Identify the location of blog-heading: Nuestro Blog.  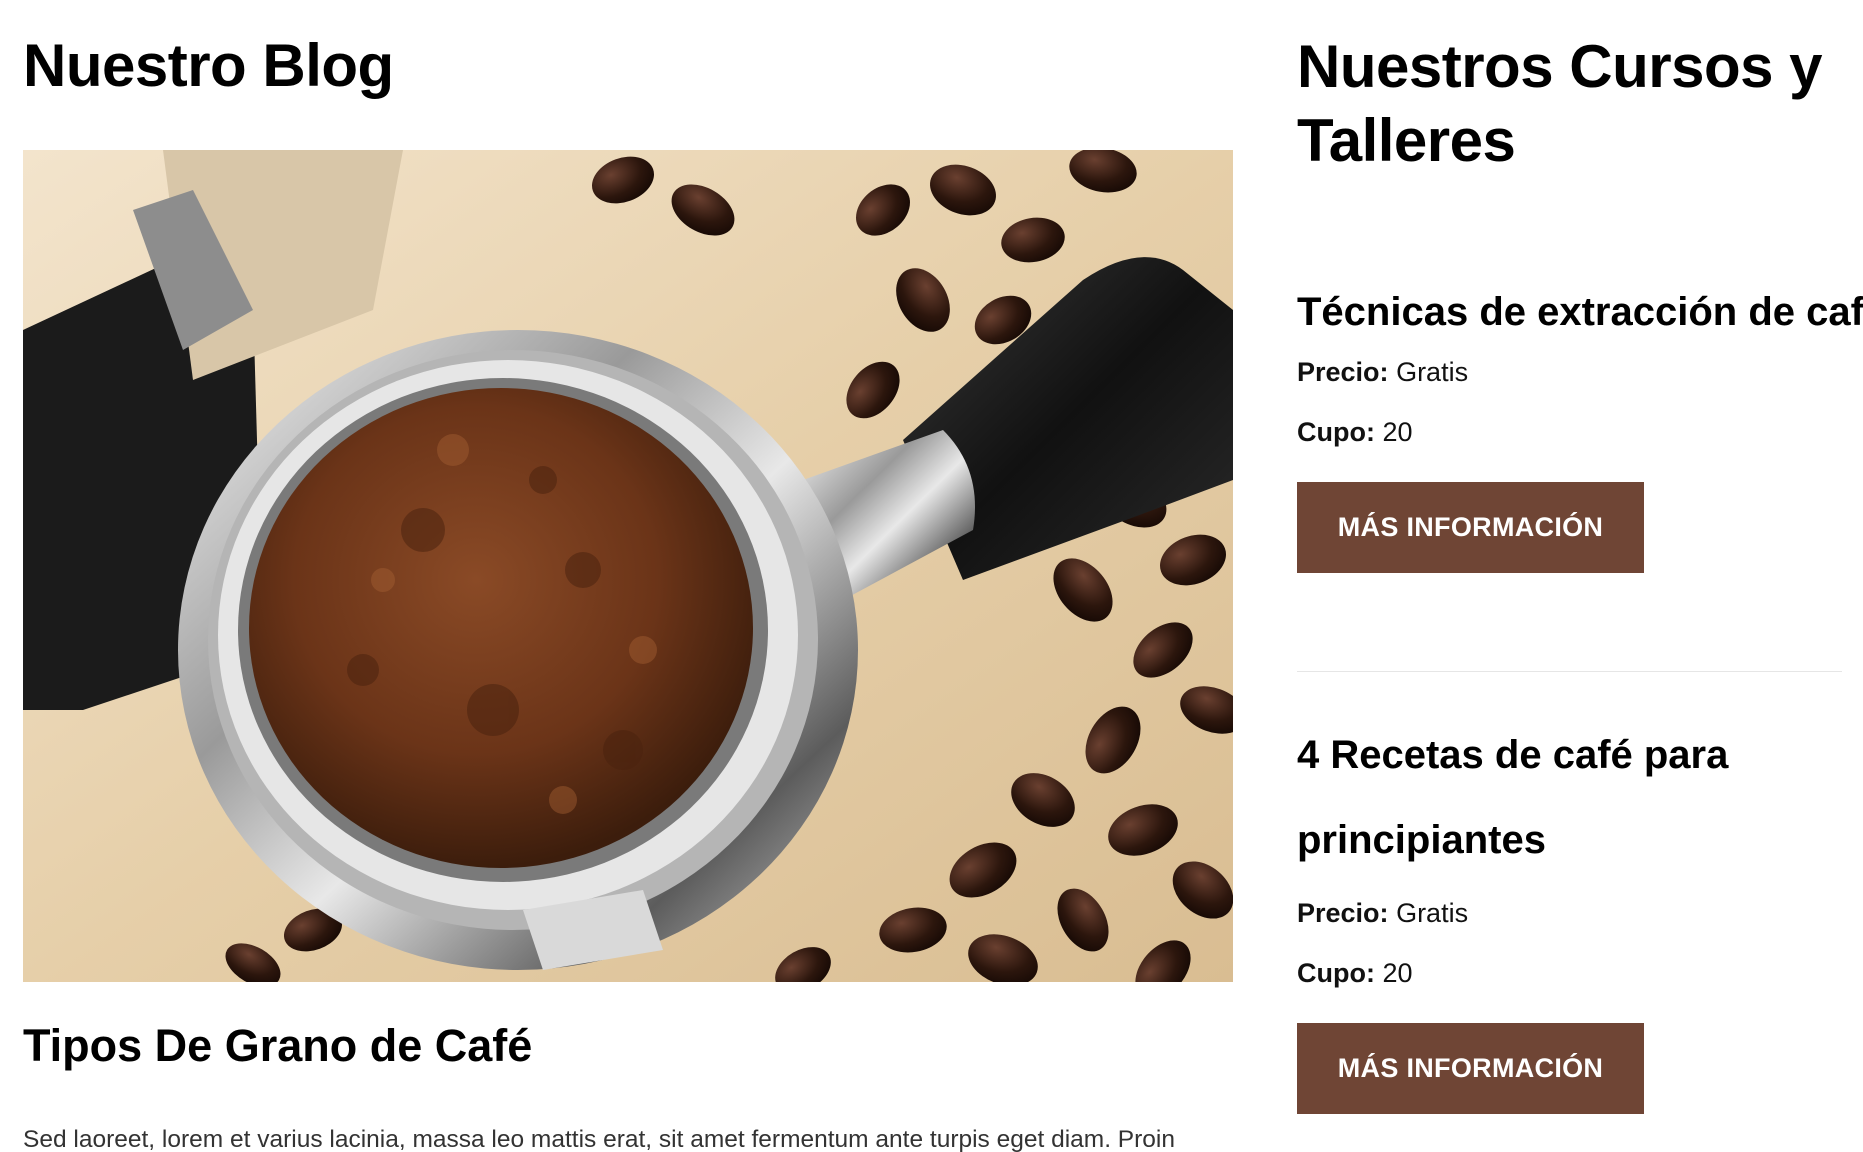
(208, 65).